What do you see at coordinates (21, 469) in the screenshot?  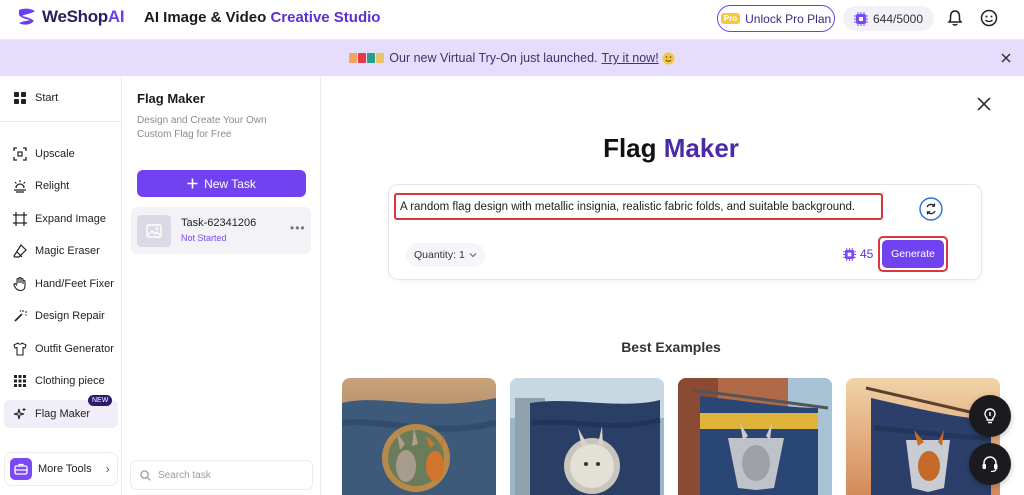 I see `toolbox-icon` at bounding box center [21, 469].